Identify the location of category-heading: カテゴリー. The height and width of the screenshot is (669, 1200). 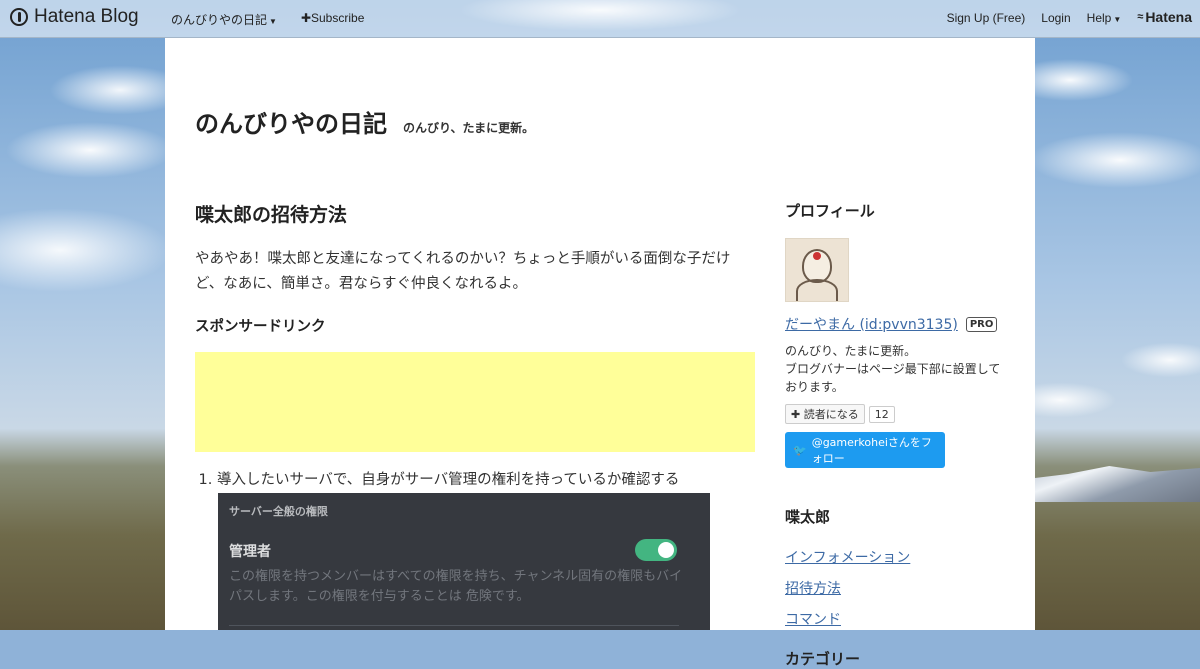
(823, 659).